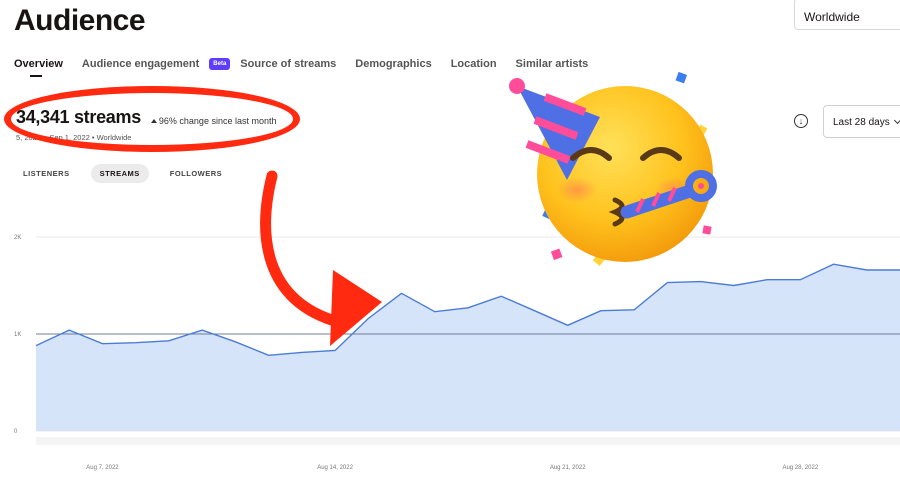 This screenshot has width=900, height=487. I want to click on party-face-emoji, so click(613, 169).